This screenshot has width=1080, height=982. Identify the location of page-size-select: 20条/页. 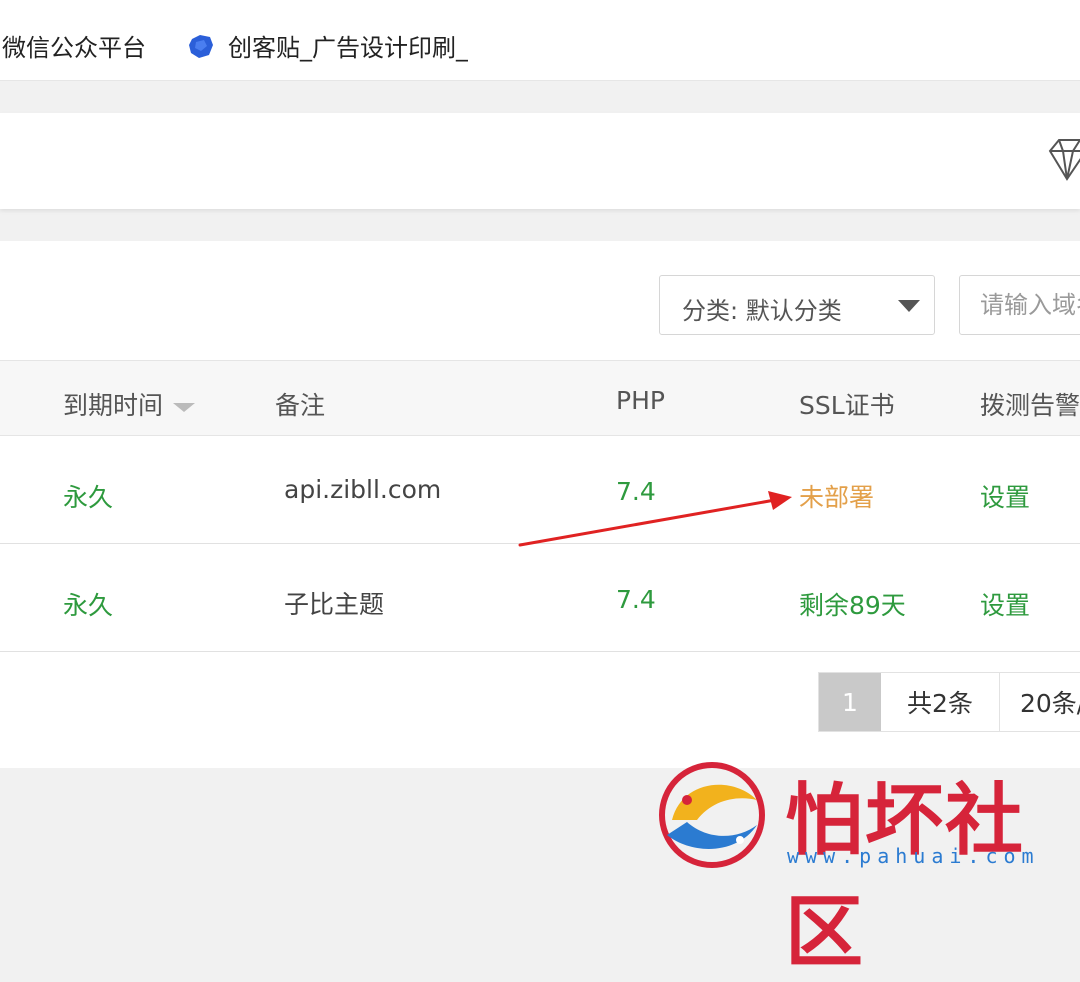
(1040, 702).